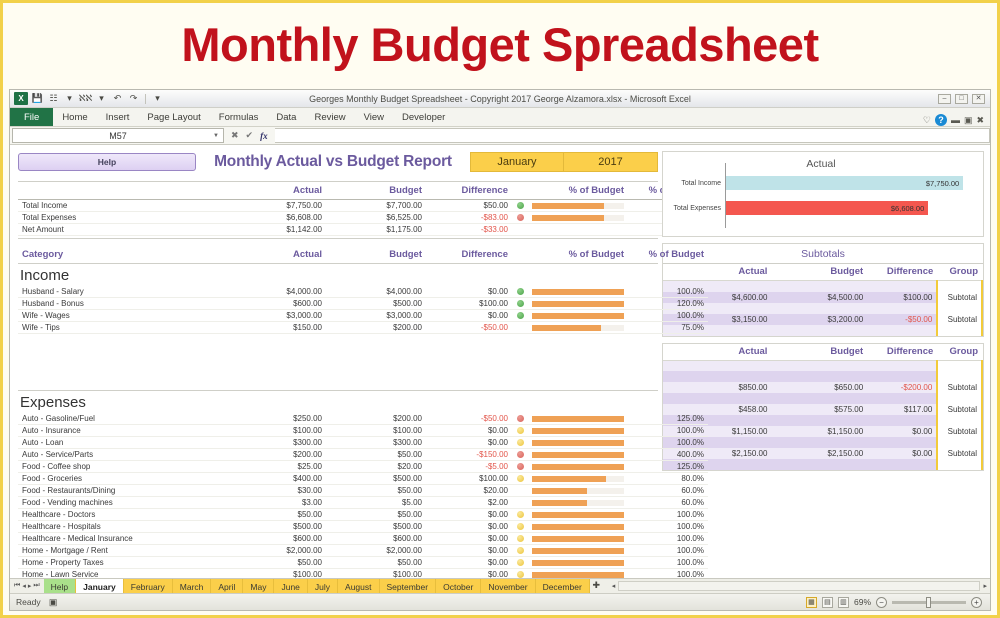  I want to click on next-sheet-icon: ▸, so click(30, 586).